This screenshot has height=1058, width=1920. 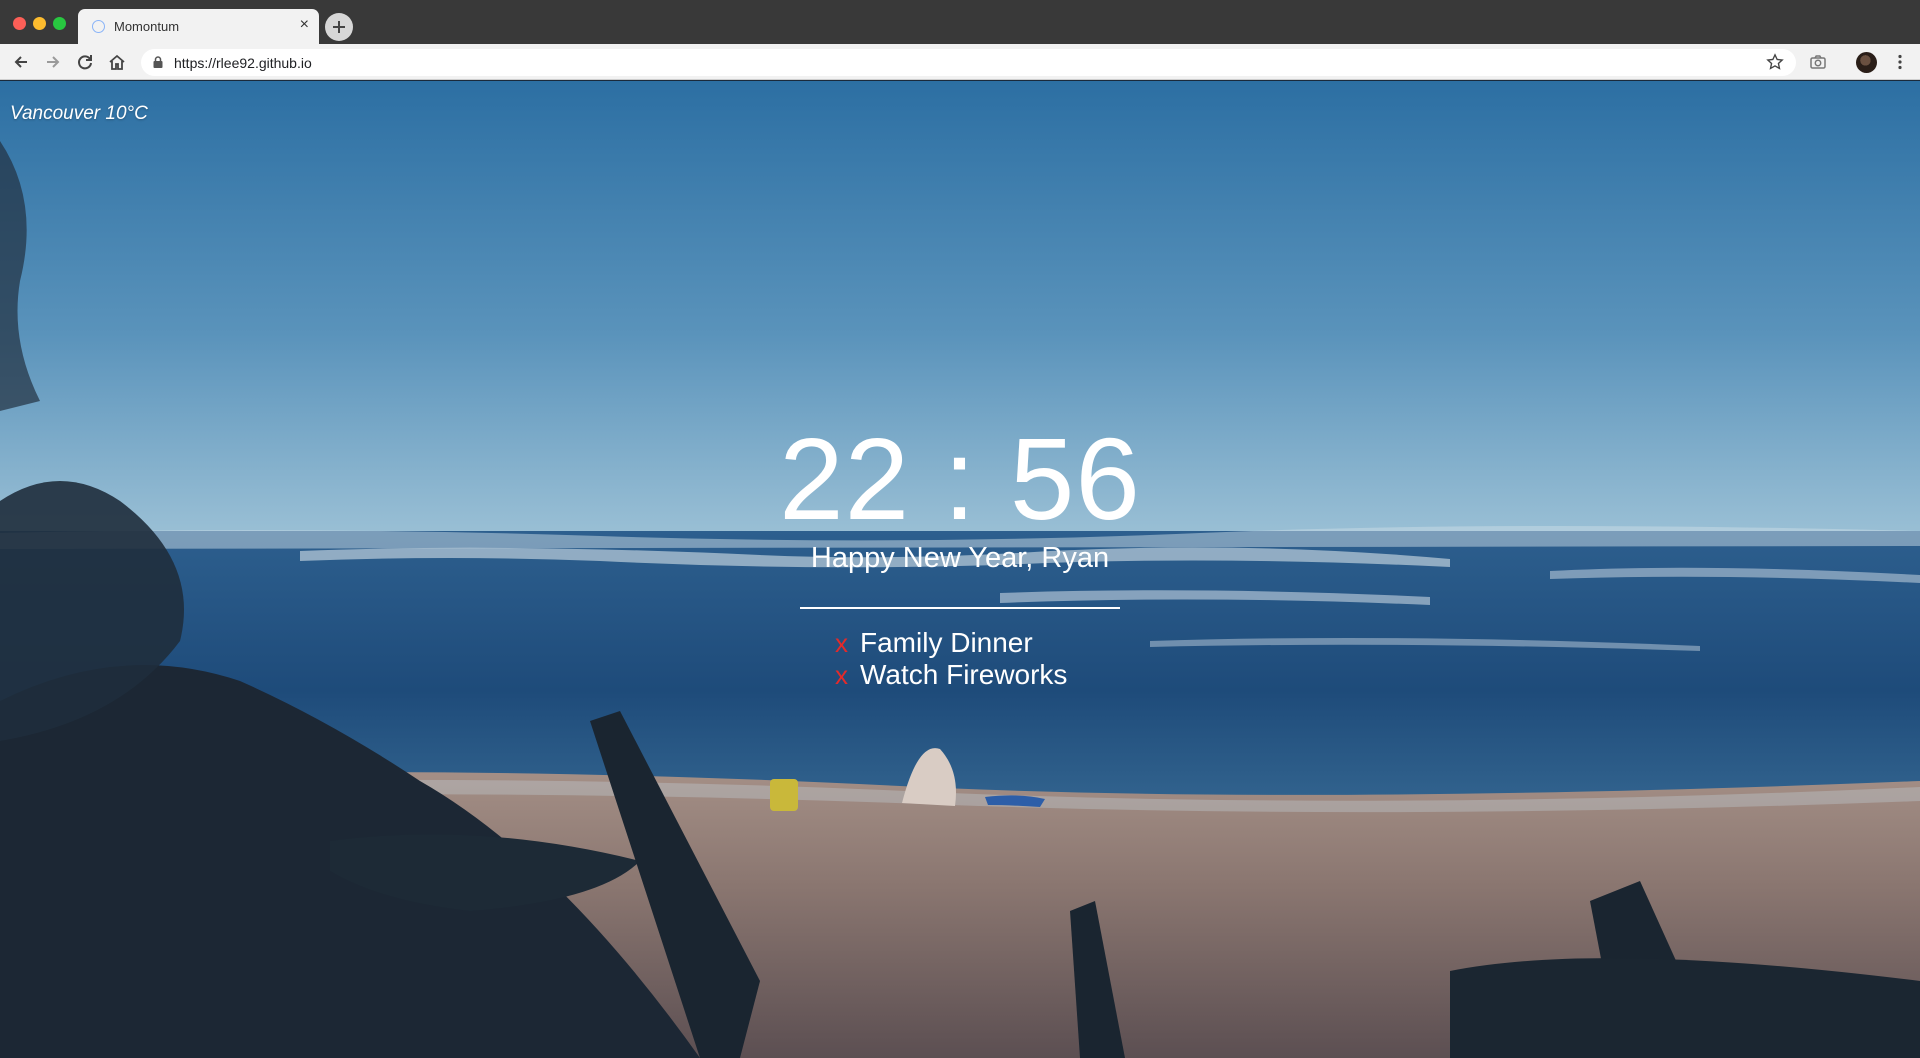 What do you see at coordinates (59, 23) in the screenshot?
I see `zoom-window-button` at bounding box center [59, 23].